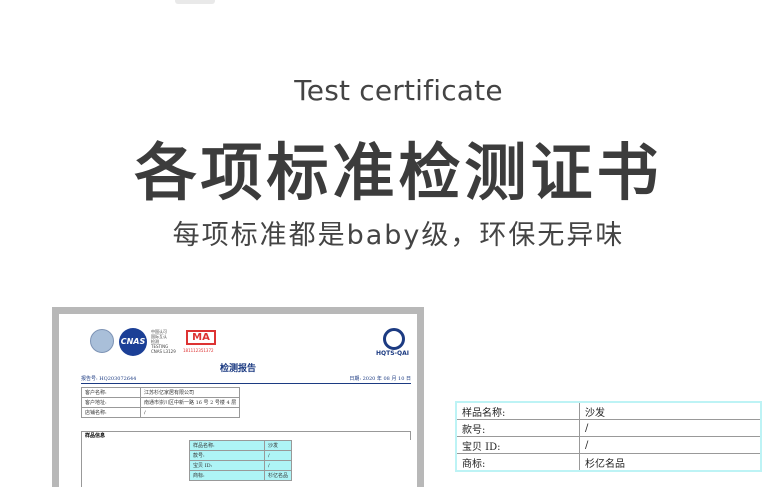 This screenshot has width=780, height=487. What do you see at coordinates (163, 341) in the screenshot?
I see `cnas-caption: 中国认可 国际互认 检测 TESTING CNAS L3129` at bounding box center [163, 341].